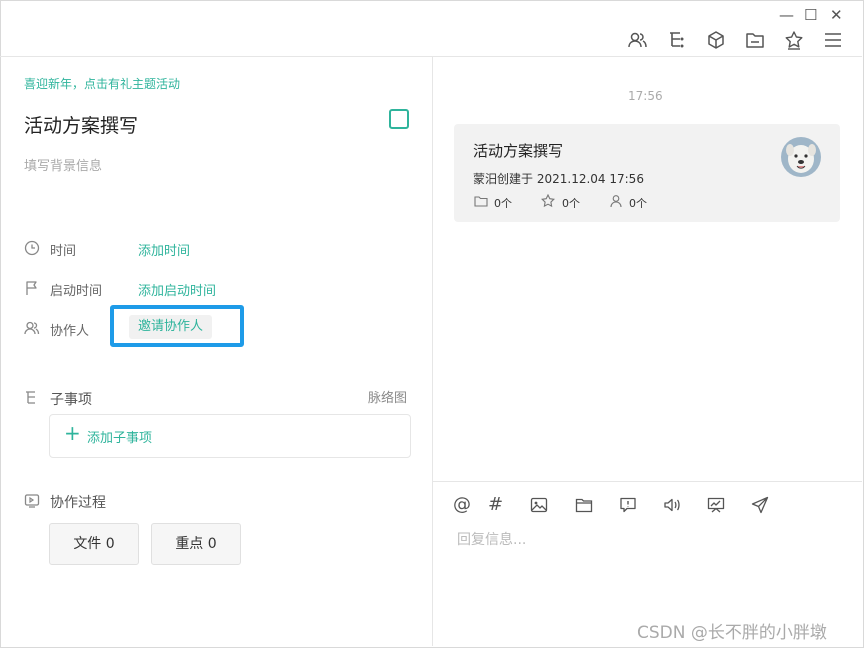  Describe the element at coordinates (63, 251) in the screenshot. I see `time-label: 时间` at that location.